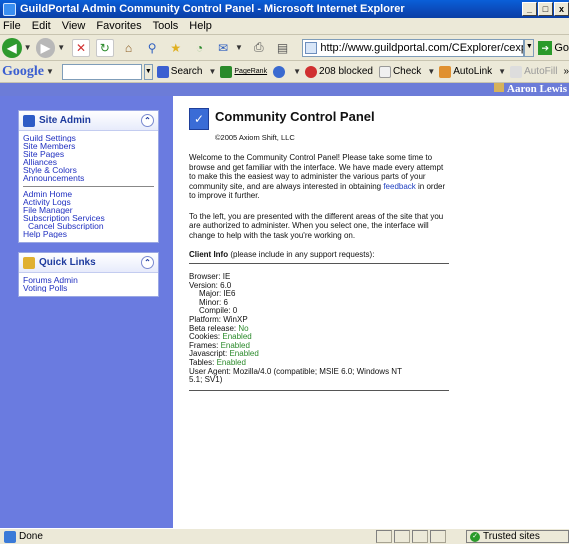 The image size is (569, 544). What do you see at coordinates (311, 71) in the screenshot?
I see `popup-blocker-icon` at bounding box center [311, 71].